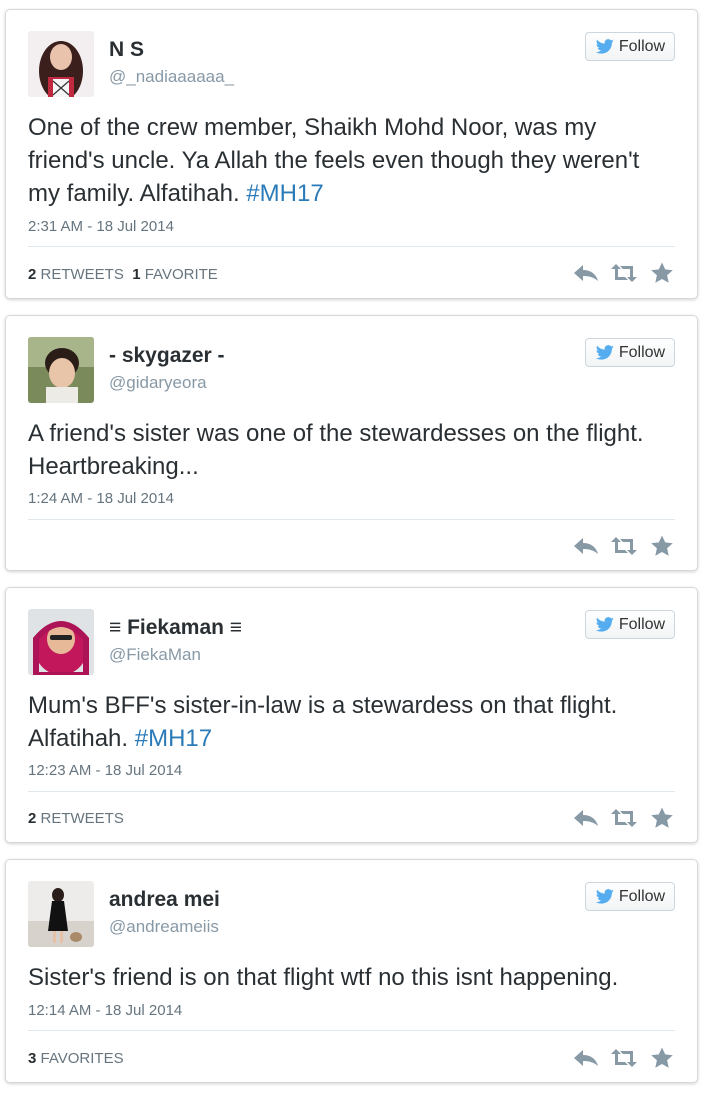 This screenshot has height=1093, width=704. Describe the element at coordinates (164, 900) in the screenshot. I see `display-name: andrea mei` at that location.